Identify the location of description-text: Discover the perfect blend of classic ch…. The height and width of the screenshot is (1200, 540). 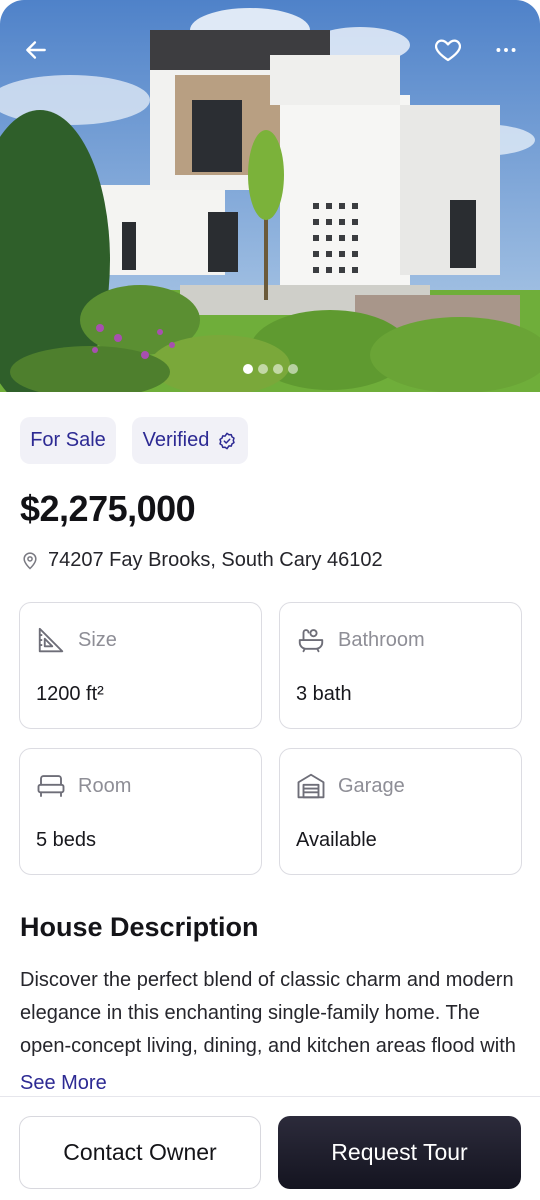
(268, 1013).